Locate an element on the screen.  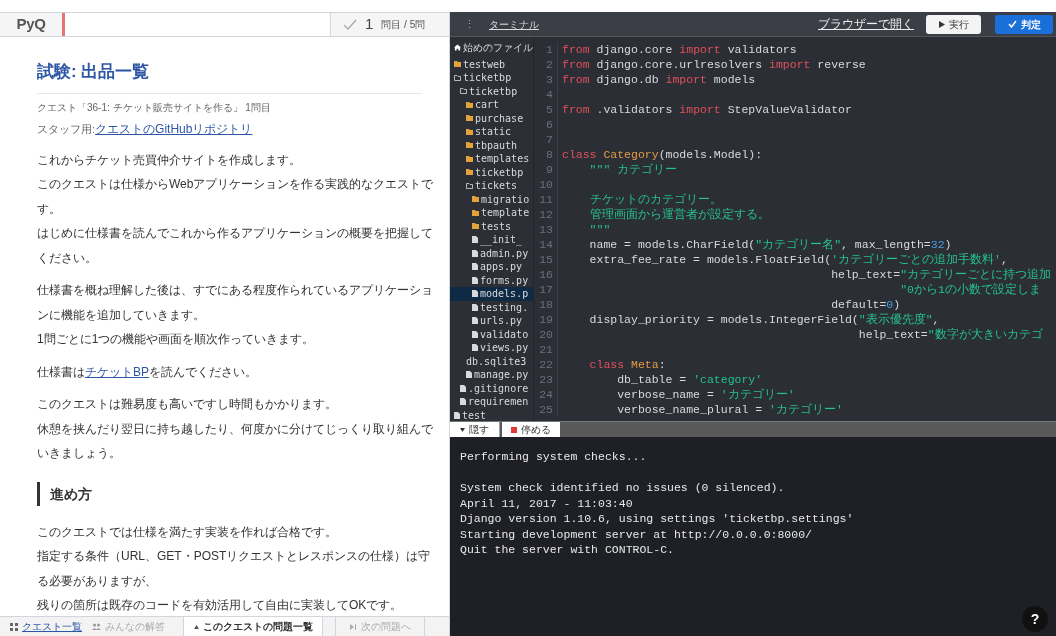
line-number: 7 is located at coordinates (549, 139).